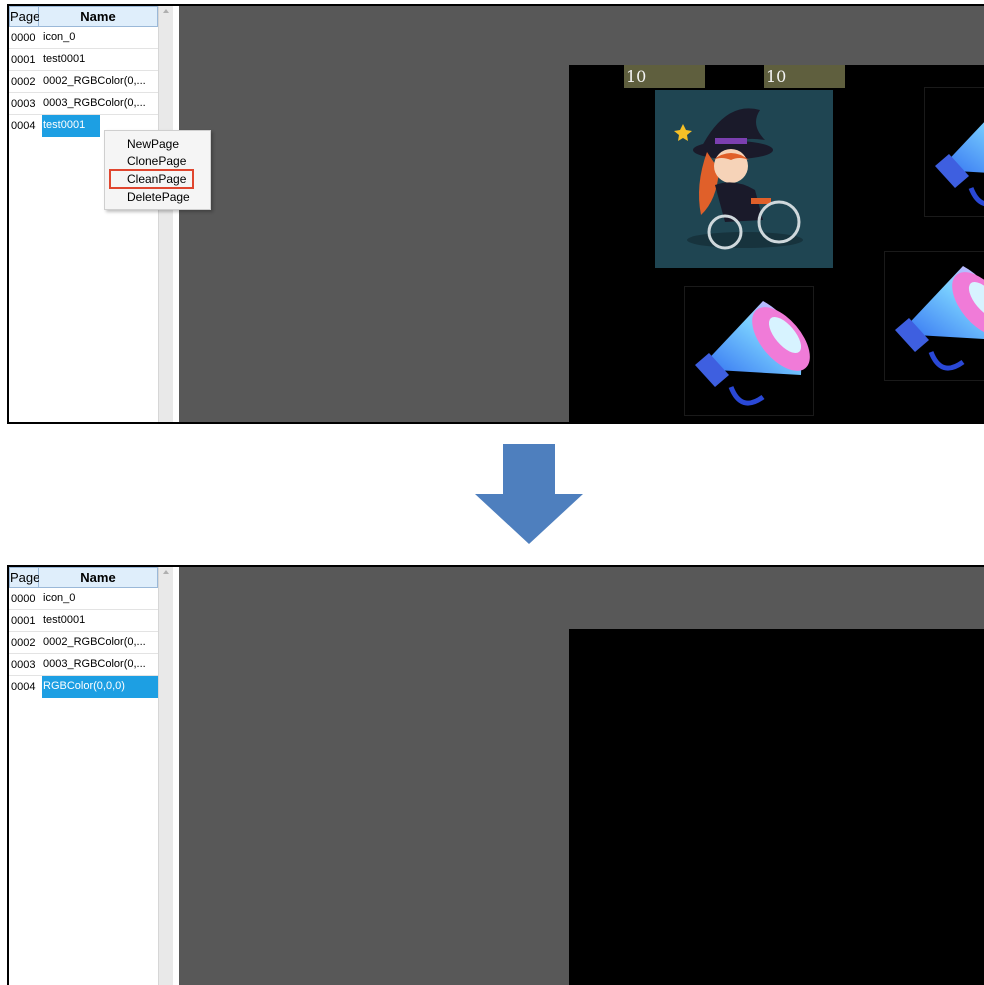 The height and width of the screenshot is (985, 984). I want to click on page-row-selected: 0004 RGBColor(0,0,0), so click(83, 687).